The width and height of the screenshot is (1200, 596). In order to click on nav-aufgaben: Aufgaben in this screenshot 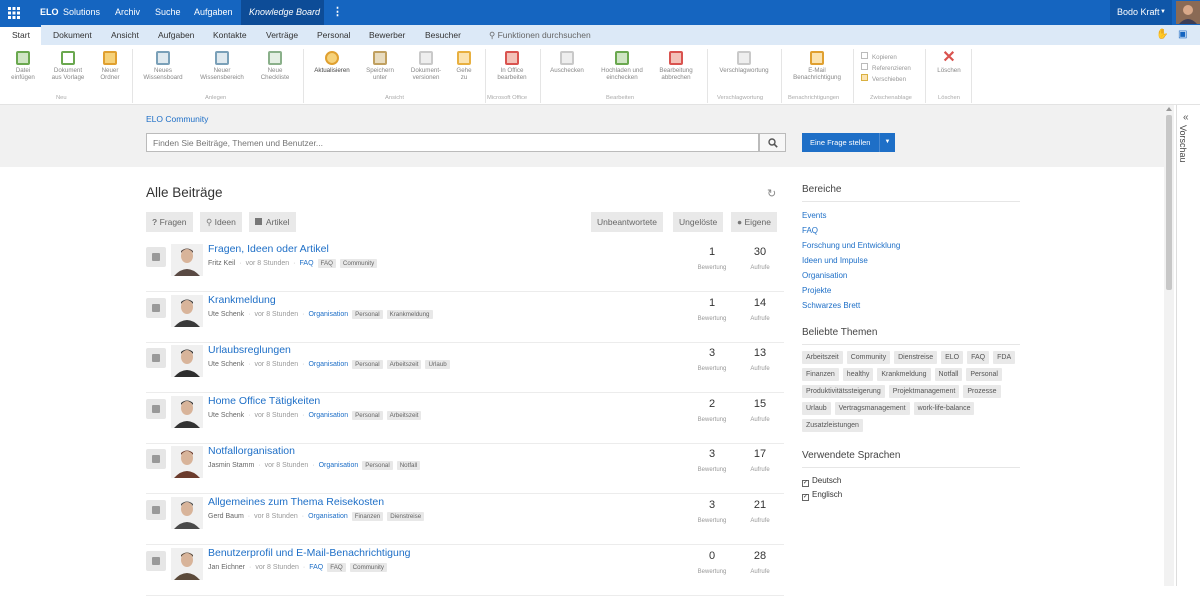, I will do `click(213, 12)`.